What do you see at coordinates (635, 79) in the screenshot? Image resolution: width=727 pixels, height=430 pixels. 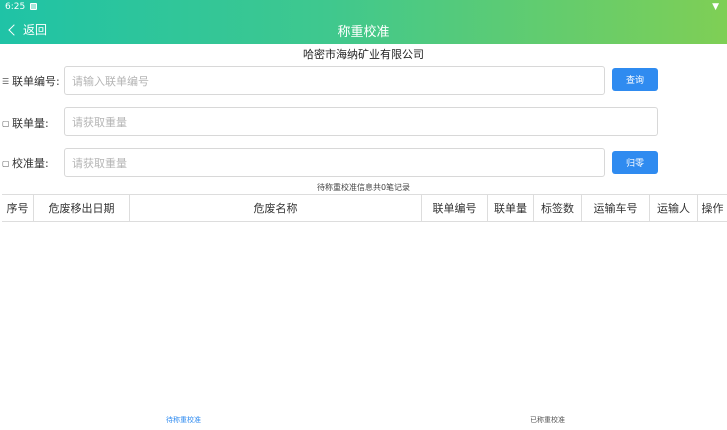 I see `query-button: 查询` at bounding box center [635, 79].